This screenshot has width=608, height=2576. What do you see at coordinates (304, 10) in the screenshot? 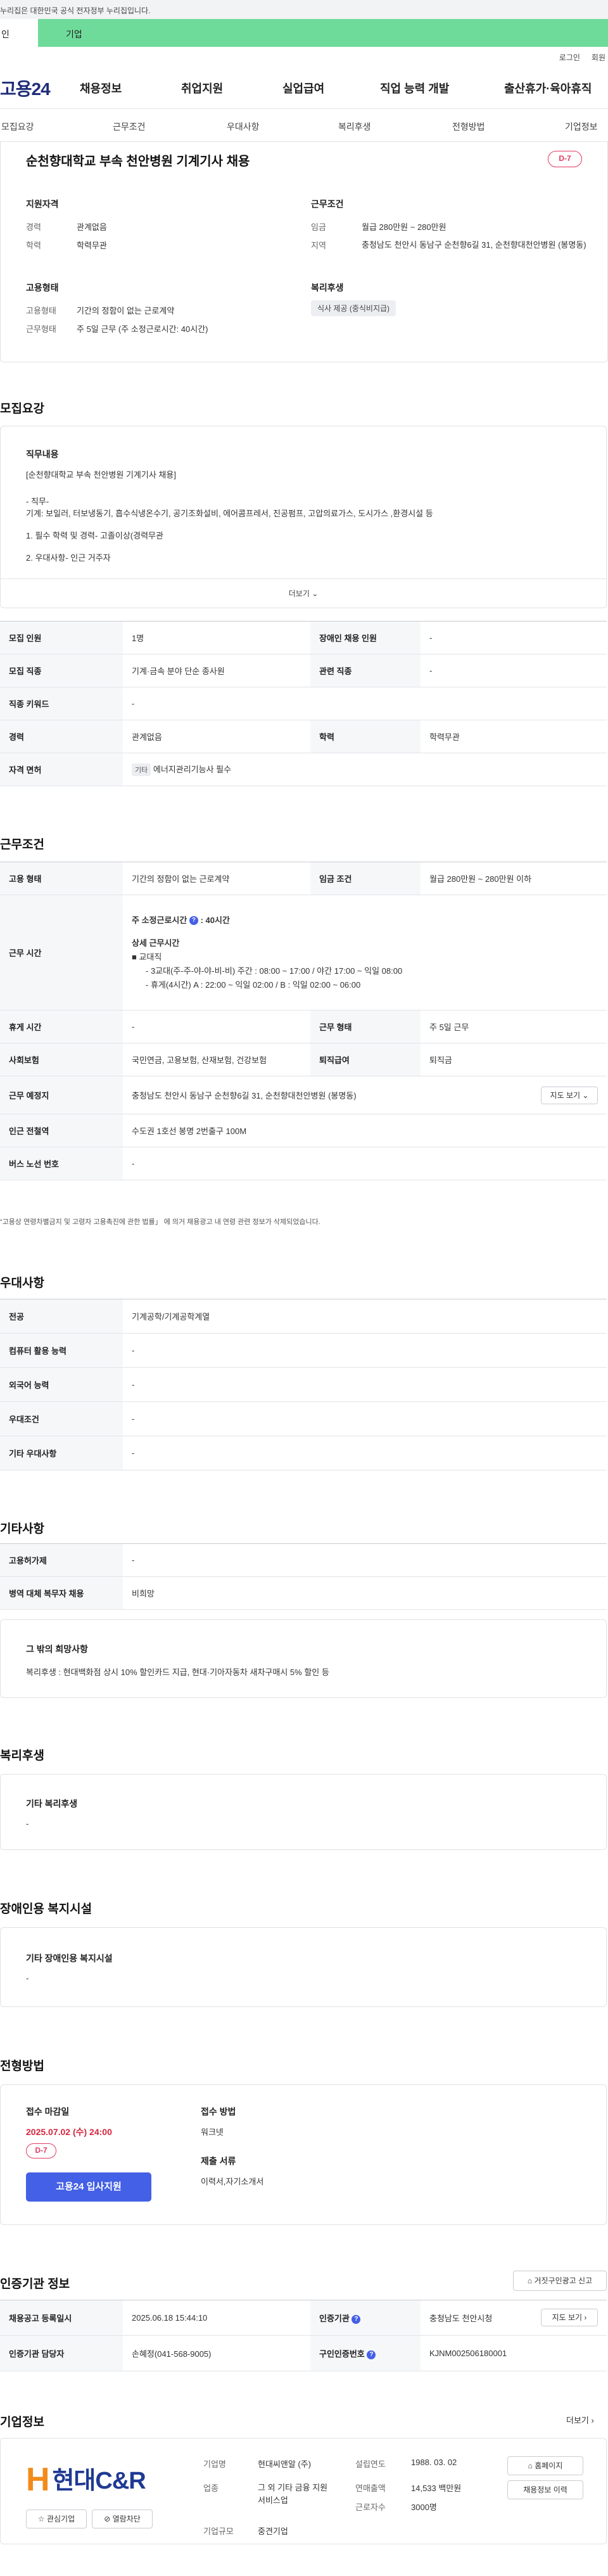
I see `gov-banner: 누리집은 대한민국 공식 전자정부 누리집입니다.` at bounding box center [304, 10].